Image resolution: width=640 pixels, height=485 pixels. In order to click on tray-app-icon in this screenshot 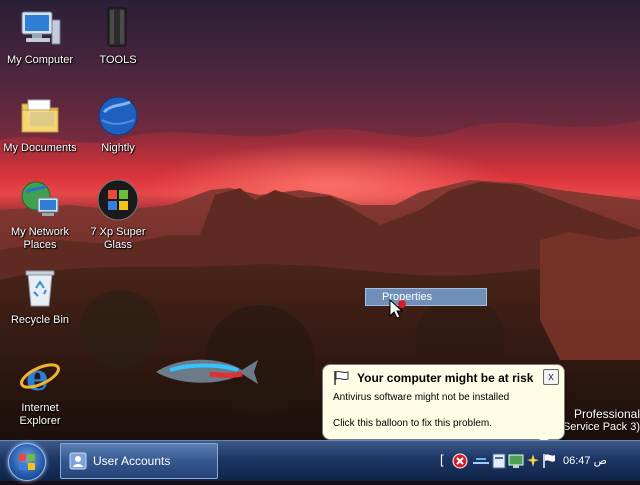, I will do `click(499, 461)`.